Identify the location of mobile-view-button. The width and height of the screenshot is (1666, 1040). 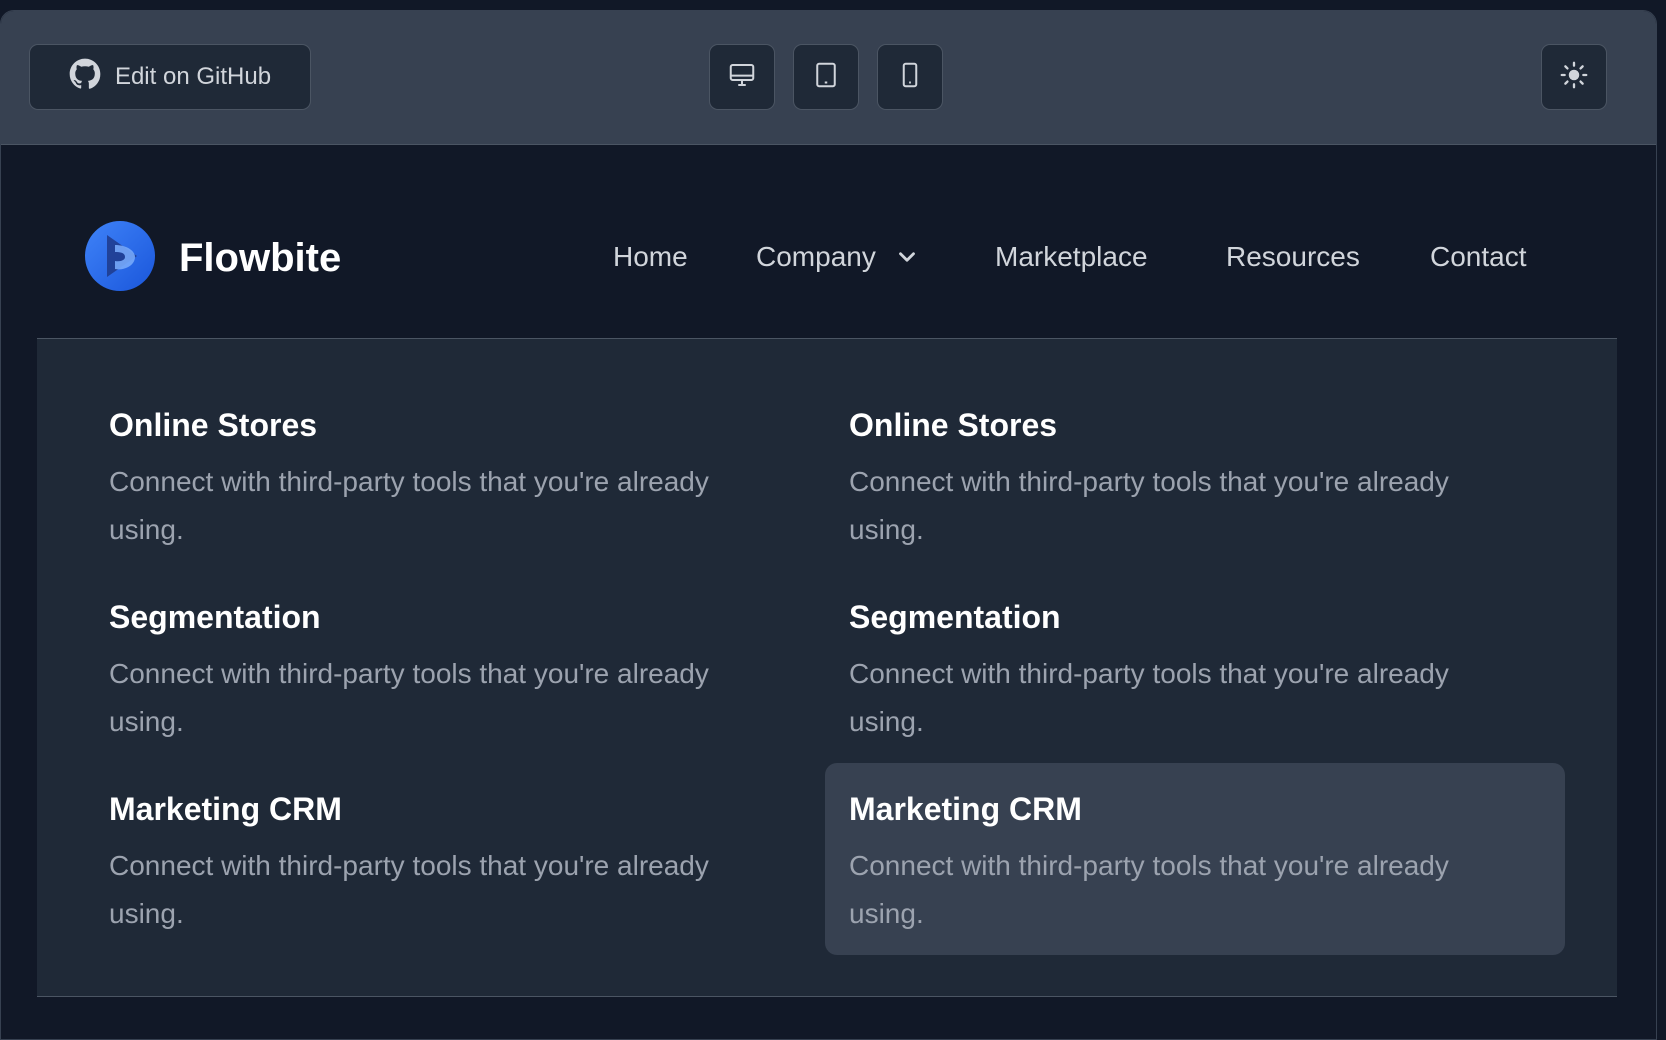
(910, 77).